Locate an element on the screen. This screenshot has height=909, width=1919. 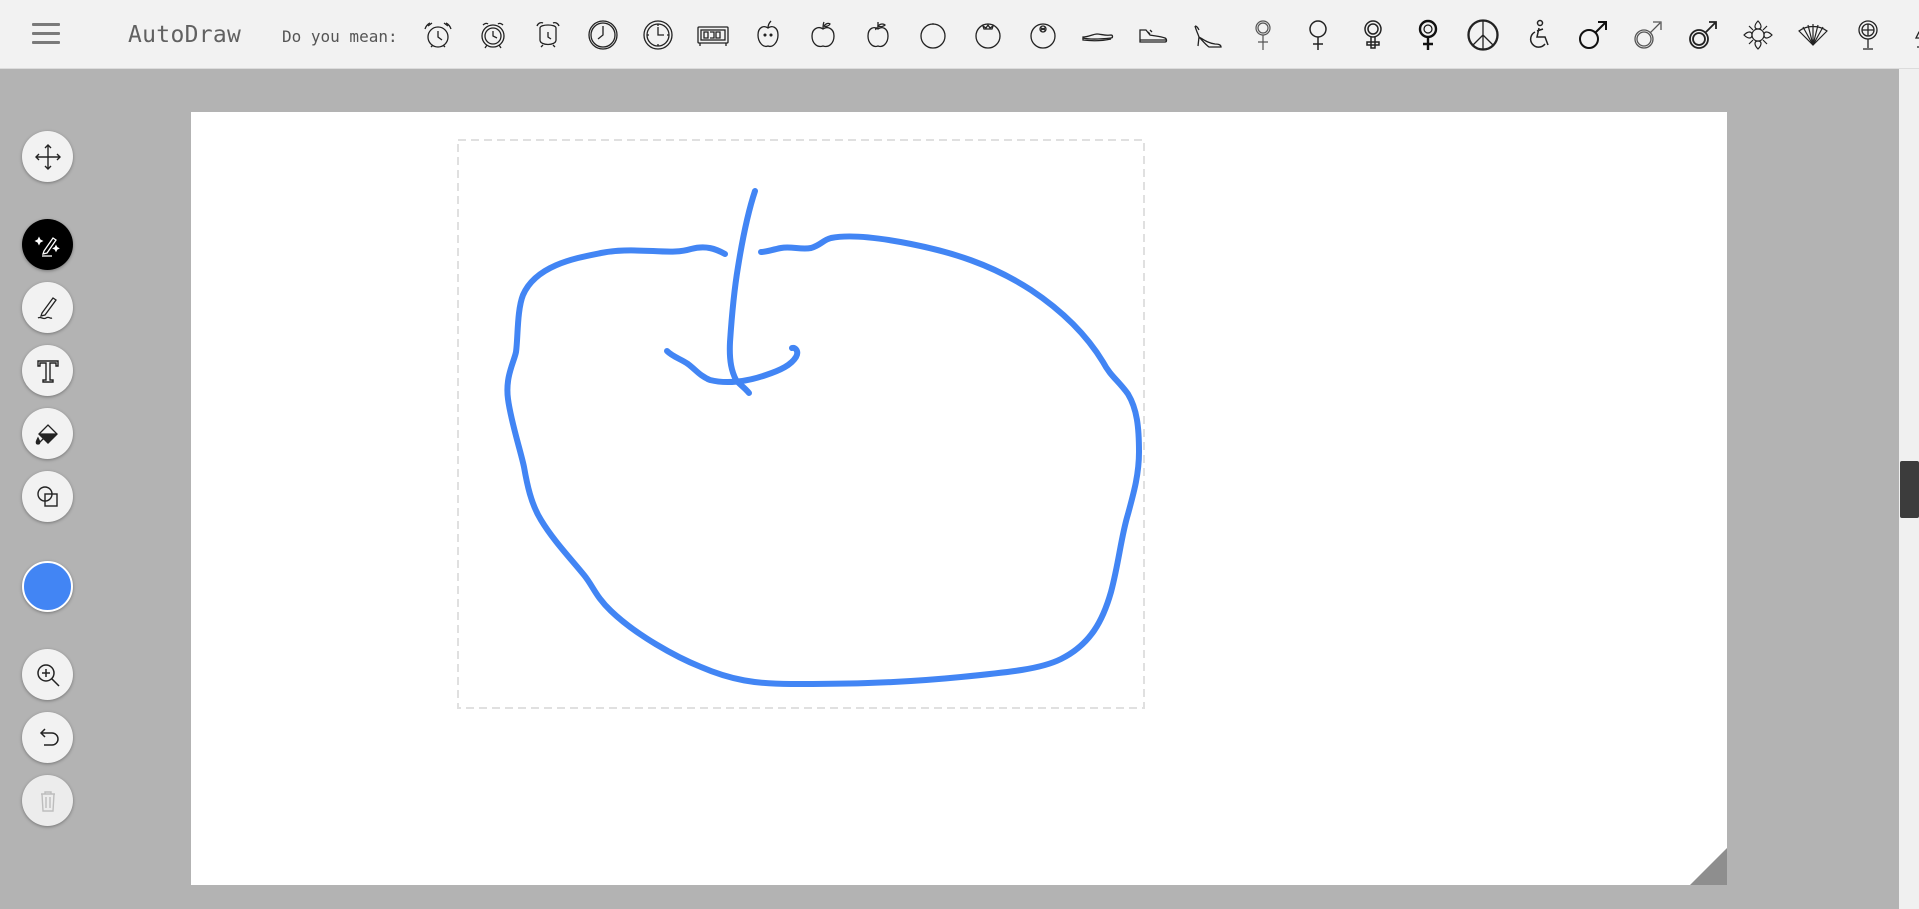
suggestion-sneaker-icon is located at coordinates (1152, 35).